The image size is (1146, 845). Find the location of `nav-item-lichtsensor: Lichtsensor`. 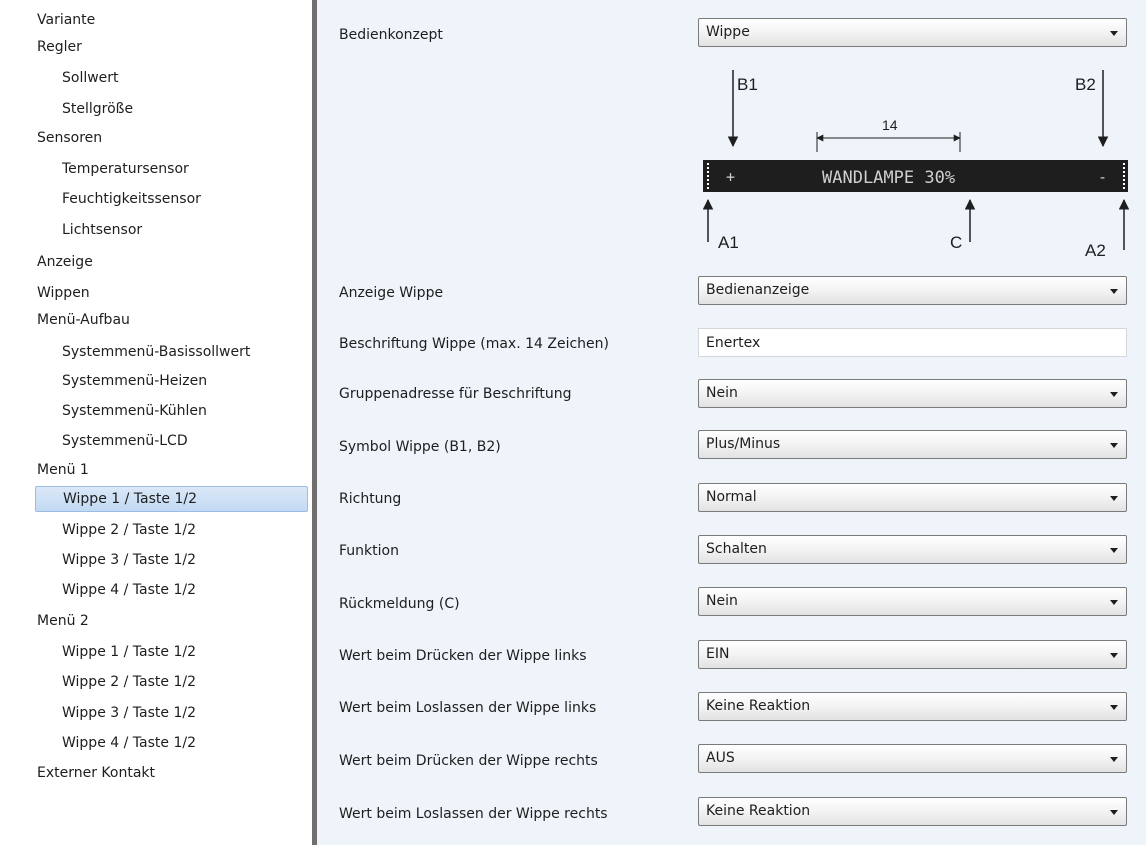

nav-item-lichtsensor: Lichtsensor is located at coordinates (102, 230).